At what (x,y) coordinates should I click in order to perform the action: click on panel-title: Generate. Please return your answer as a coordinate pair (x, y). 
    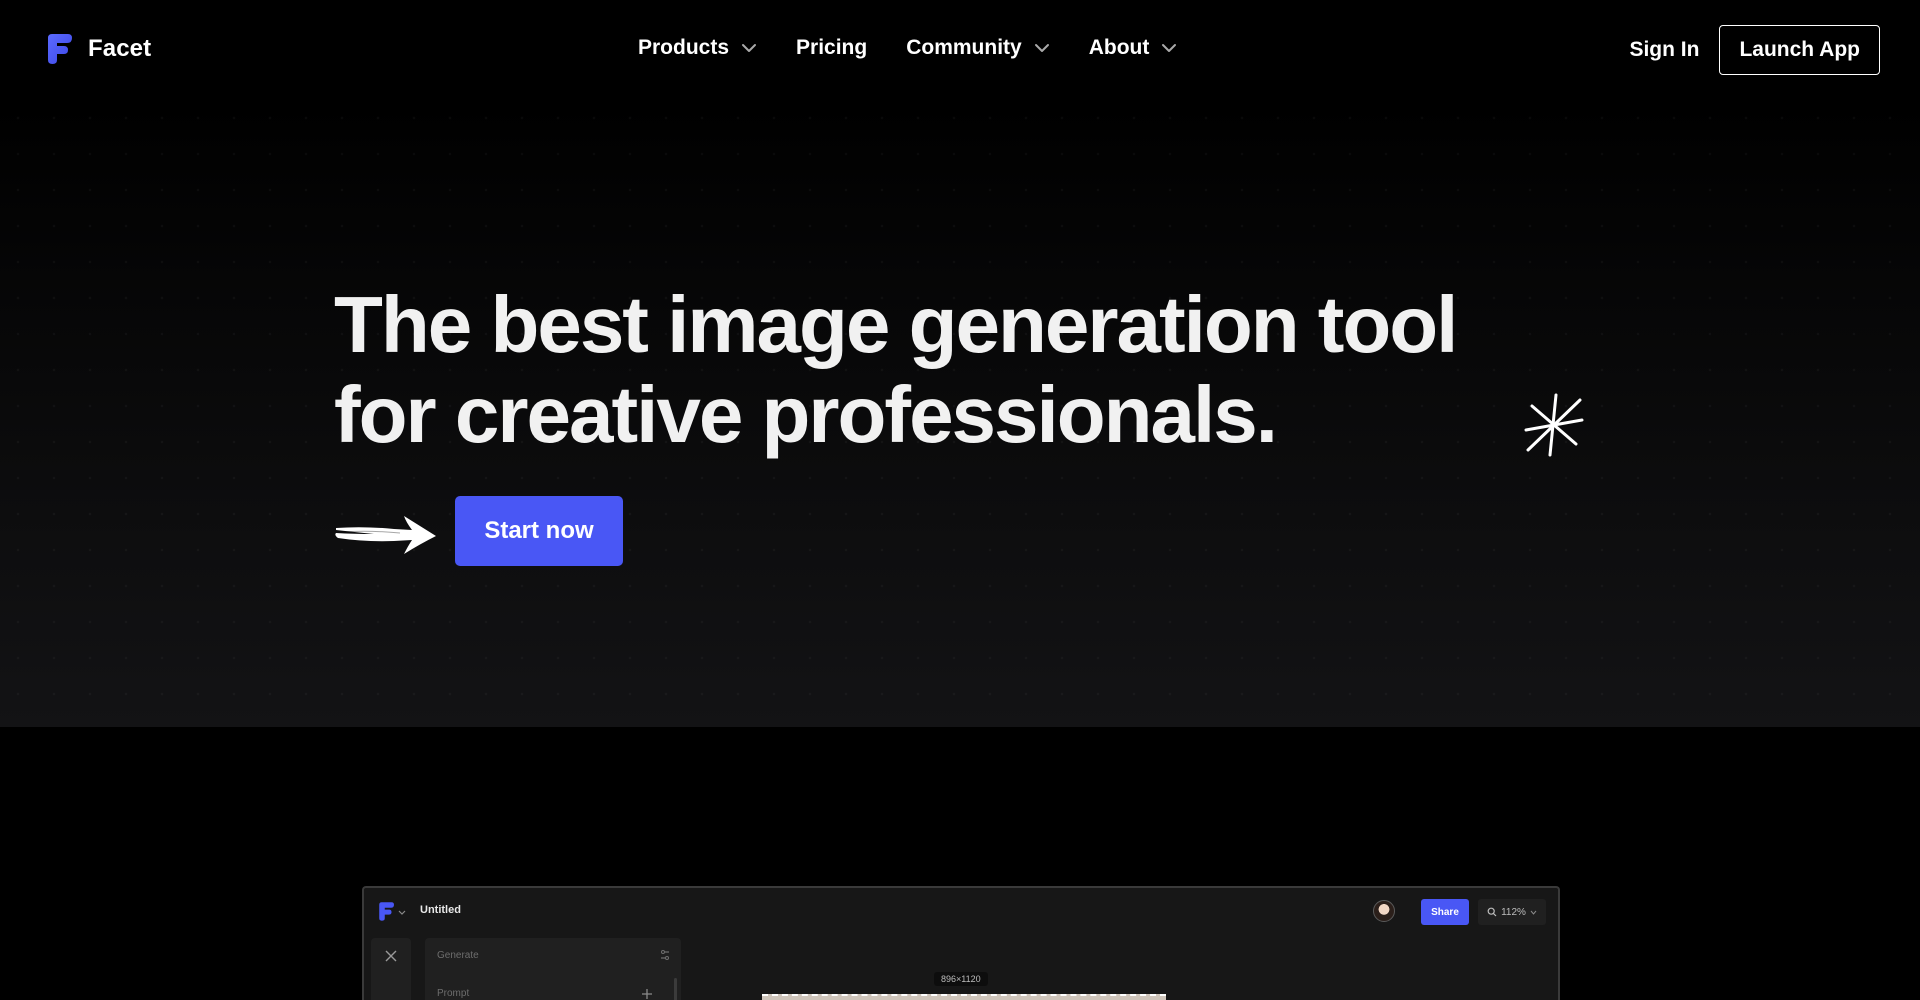
    Looking at the image, I should click on (458, 955).